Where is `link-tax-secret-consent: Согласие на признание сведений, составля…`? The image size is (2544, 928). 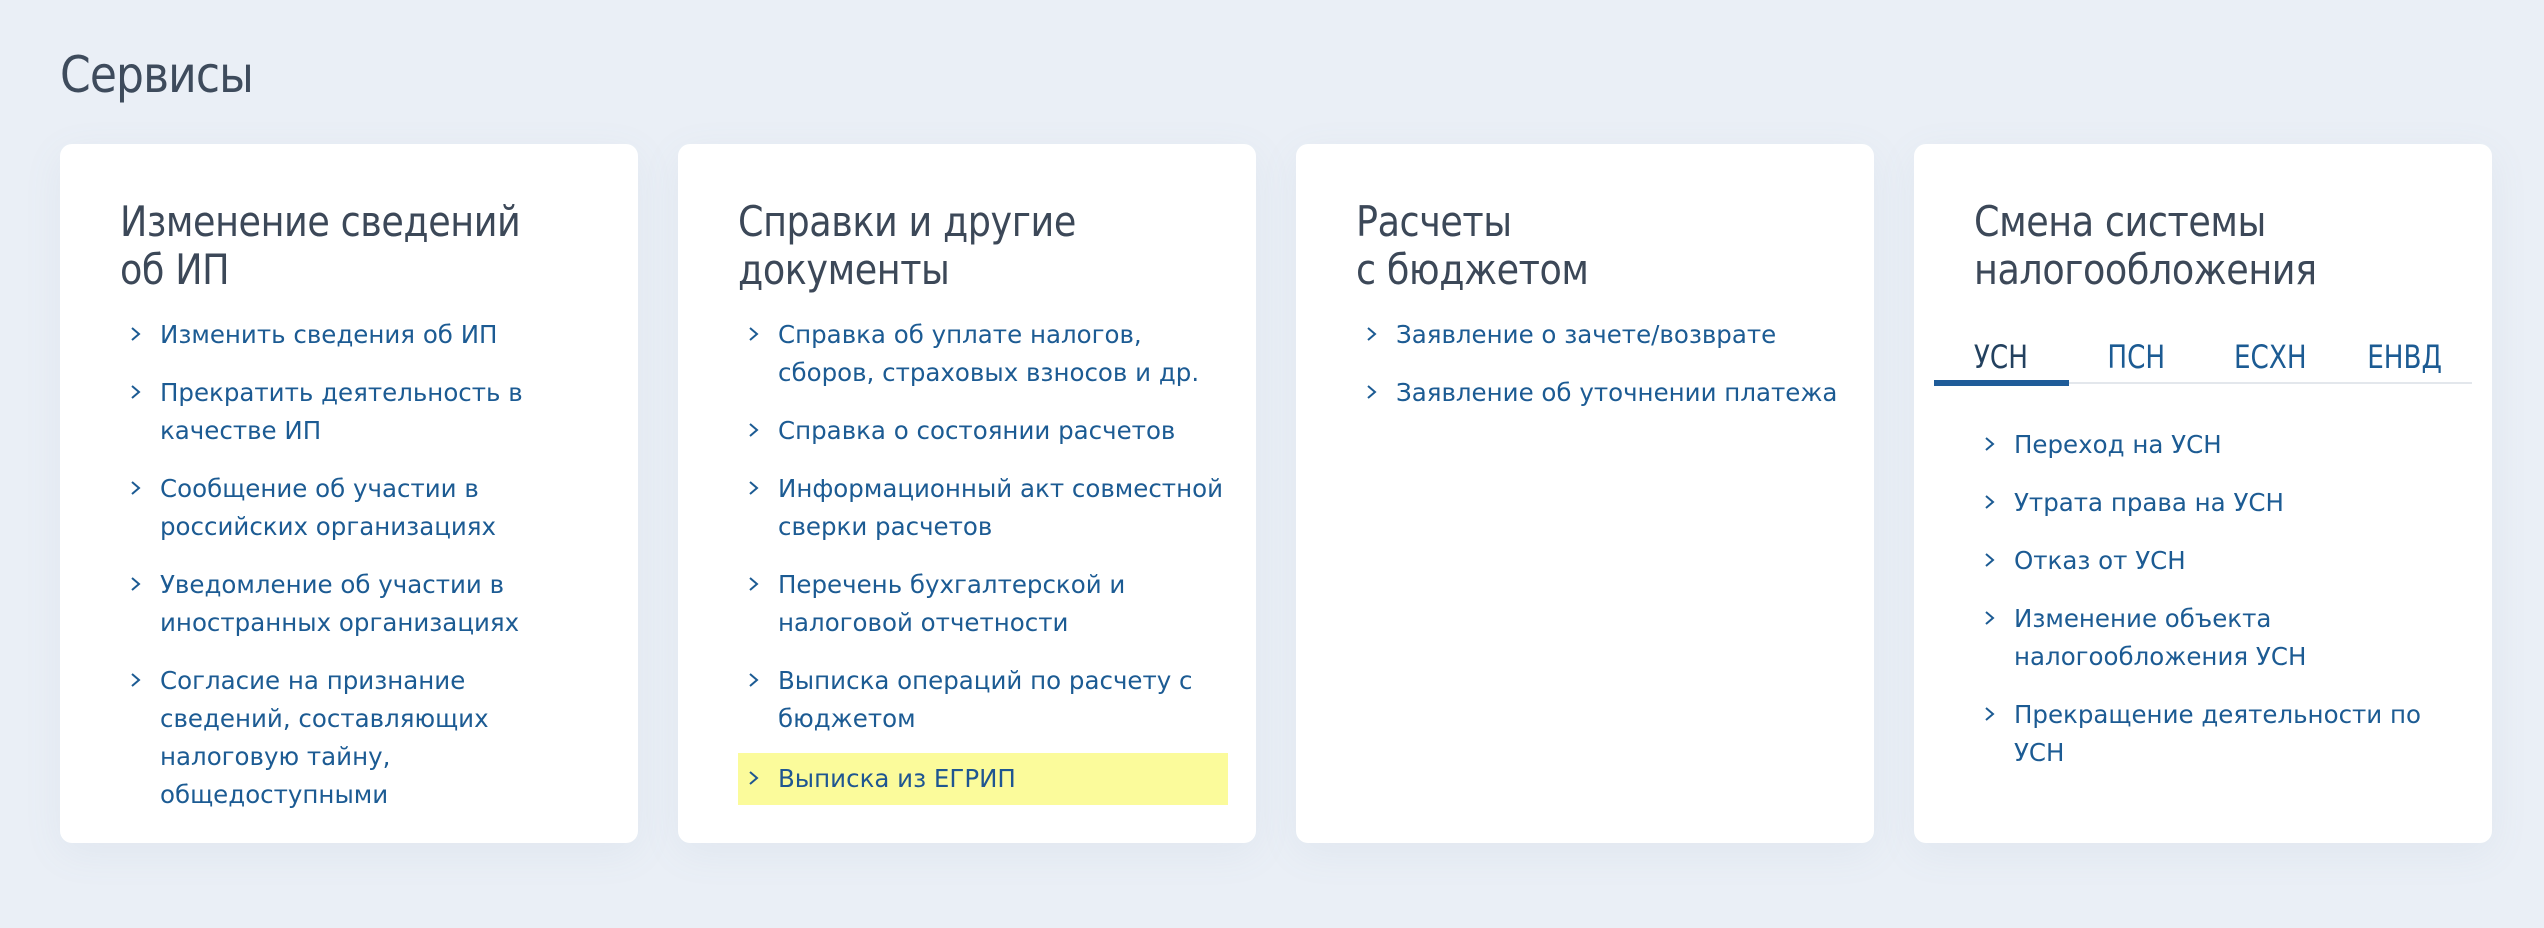 link-tax-secret-consent: Согласие на признание сведений, составля… is located at coordinates (360, 738).